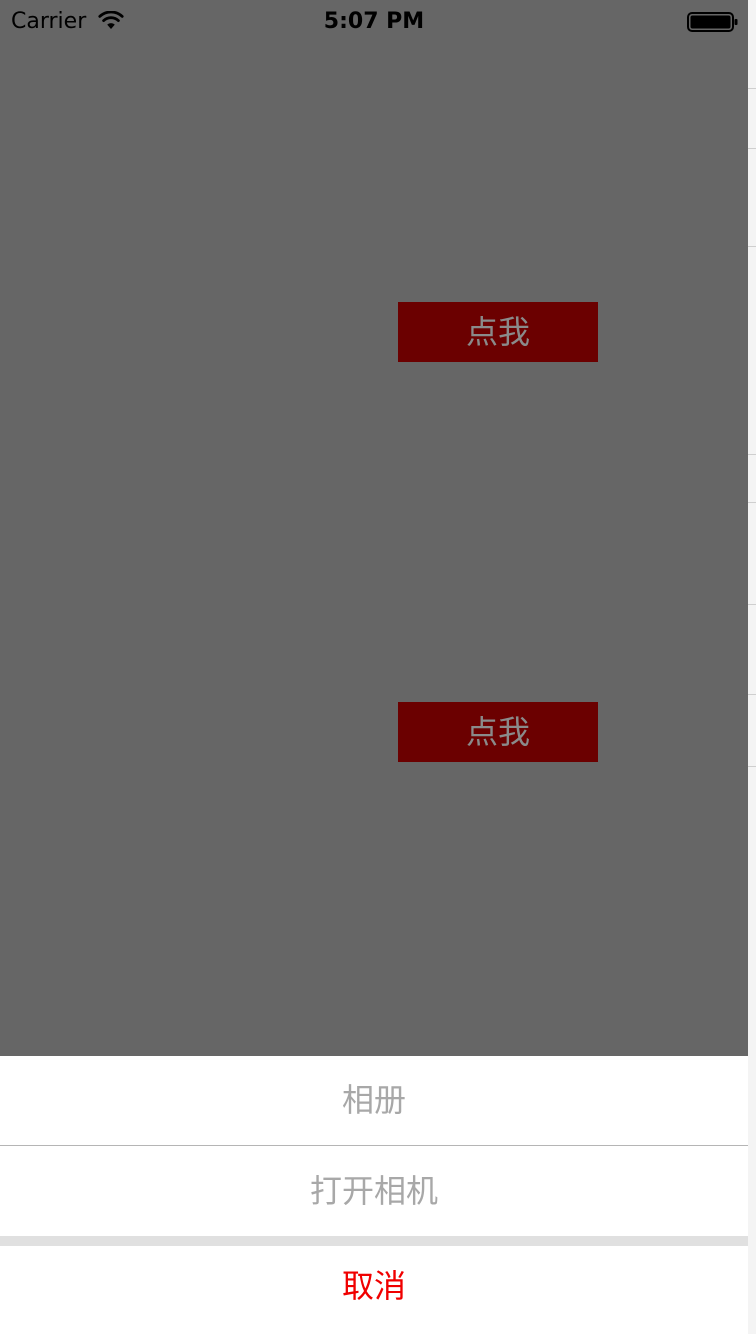  Describe the element at coordinates (374, 1290) in the screenshot. I see `cancel-button: 取消` at that location.